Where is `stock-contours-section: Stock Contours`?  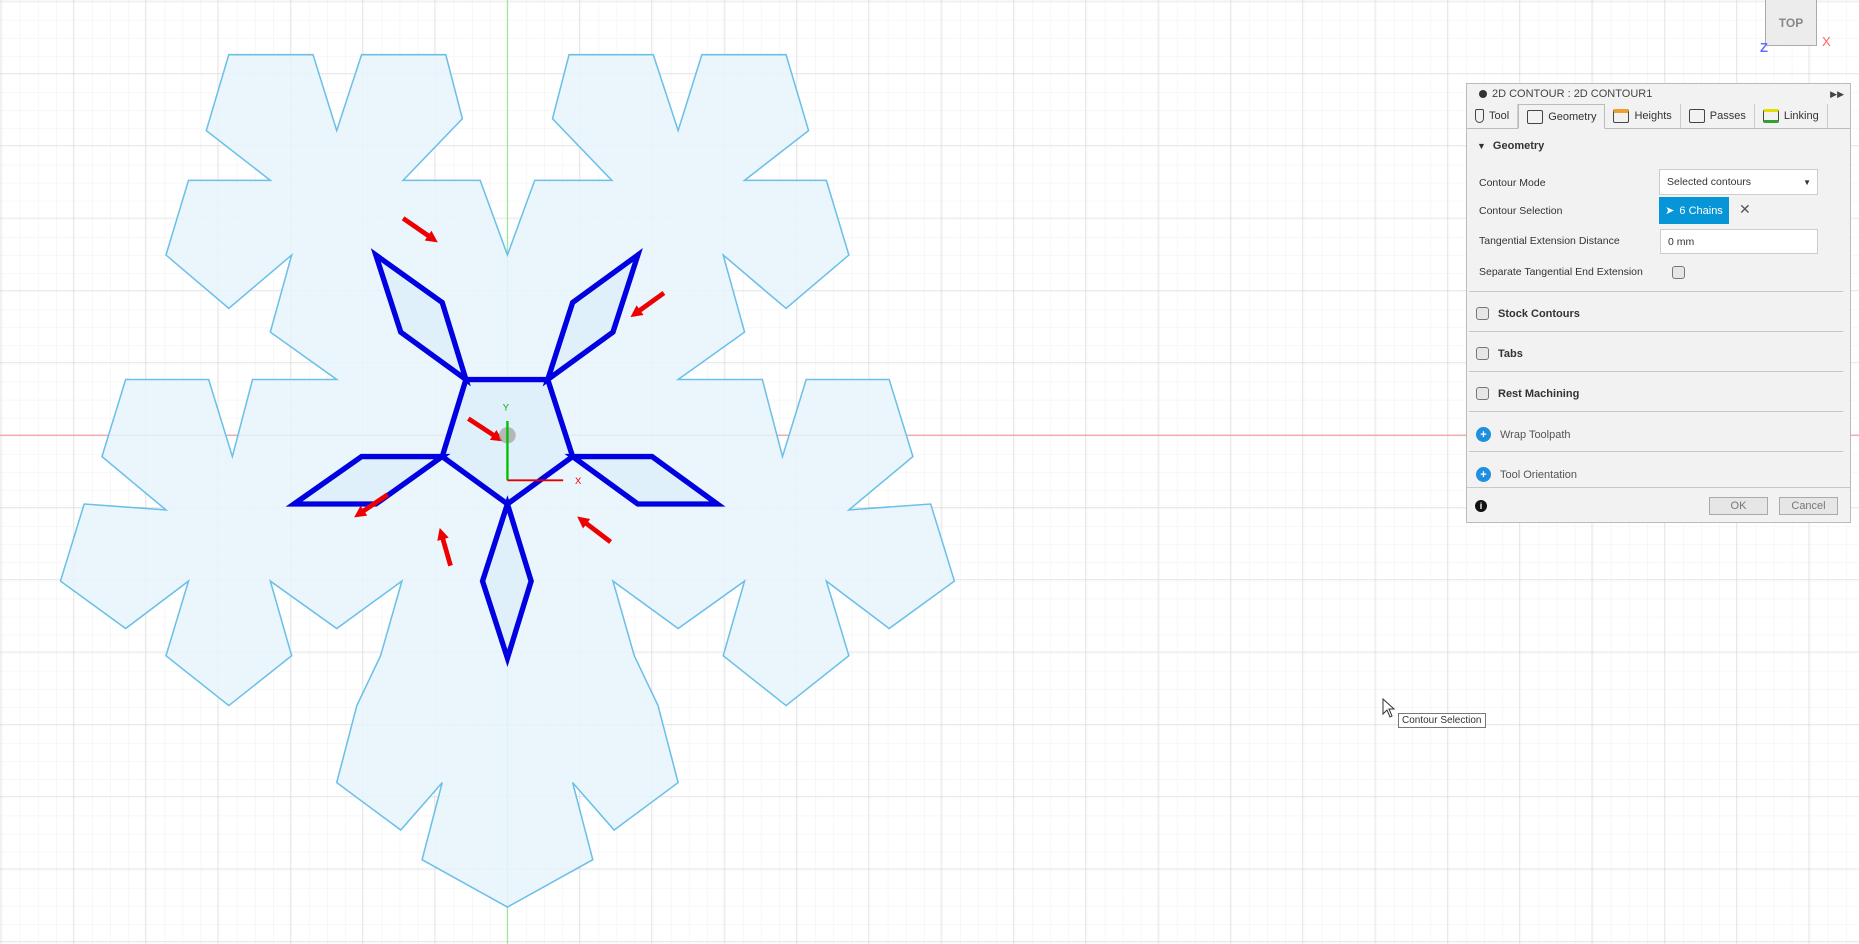 stock-contours-section: Stock Contours is located at coordinates (1528, 313).